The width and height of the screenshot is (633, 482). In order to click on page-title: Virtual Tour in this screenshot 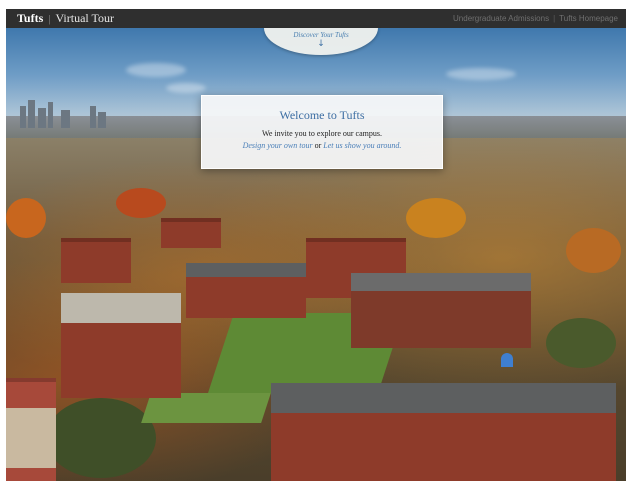, I will do `click(84, 18)`.